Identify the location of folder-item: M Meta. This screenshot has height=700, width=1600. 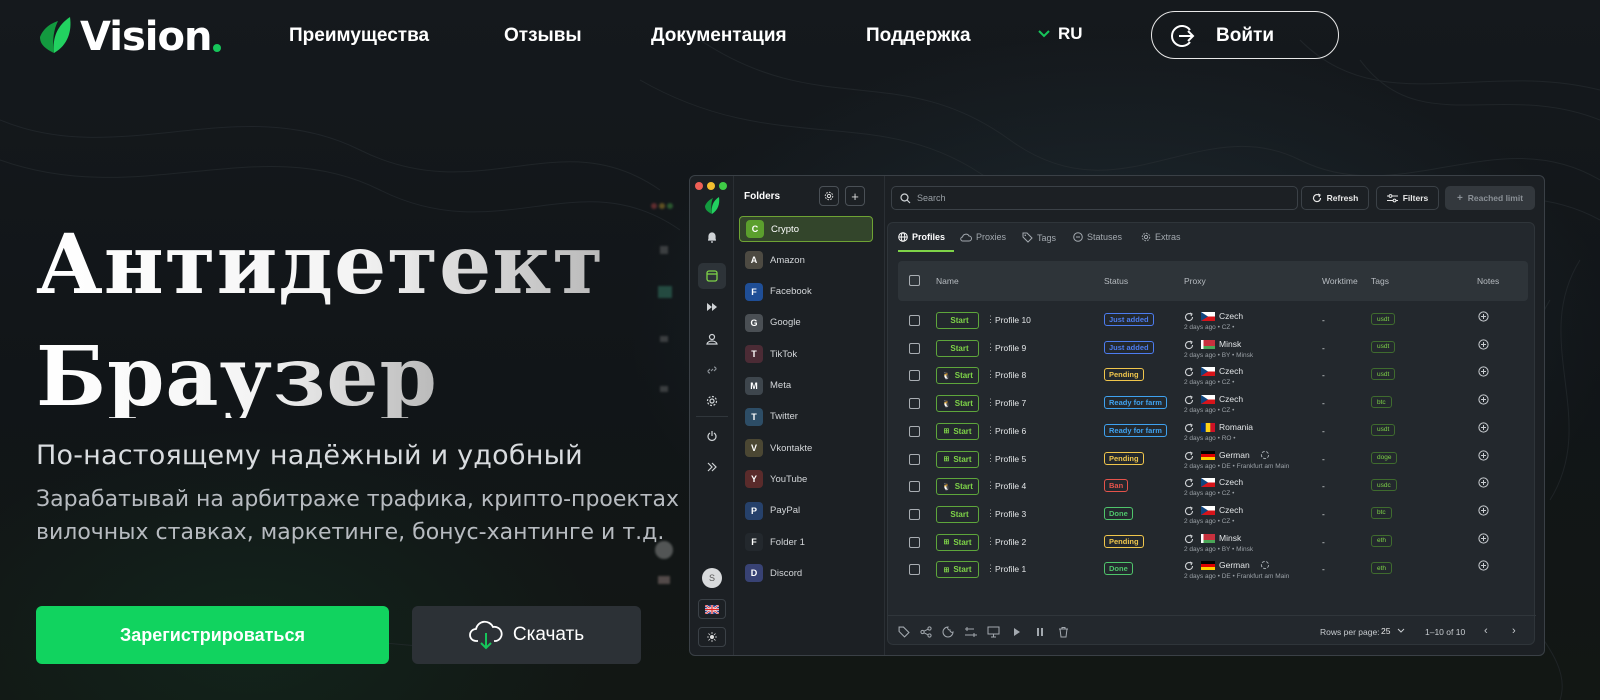
(806, 386).